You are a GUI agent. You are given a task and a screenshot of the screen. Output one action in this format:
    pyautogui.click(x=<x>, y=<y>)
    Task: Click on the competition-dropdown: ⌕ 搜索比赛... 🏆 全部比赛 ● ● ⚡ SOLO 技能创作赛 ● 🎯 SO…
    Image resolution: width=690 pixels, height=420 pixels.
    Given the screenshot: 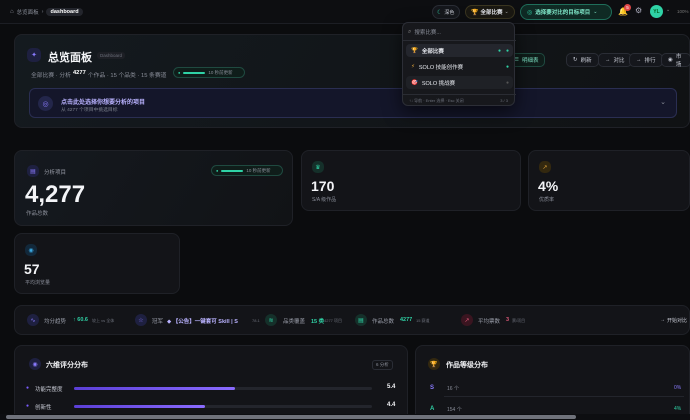 What is the action you would take?
    pyautogui.click(x=459, y=64)
    